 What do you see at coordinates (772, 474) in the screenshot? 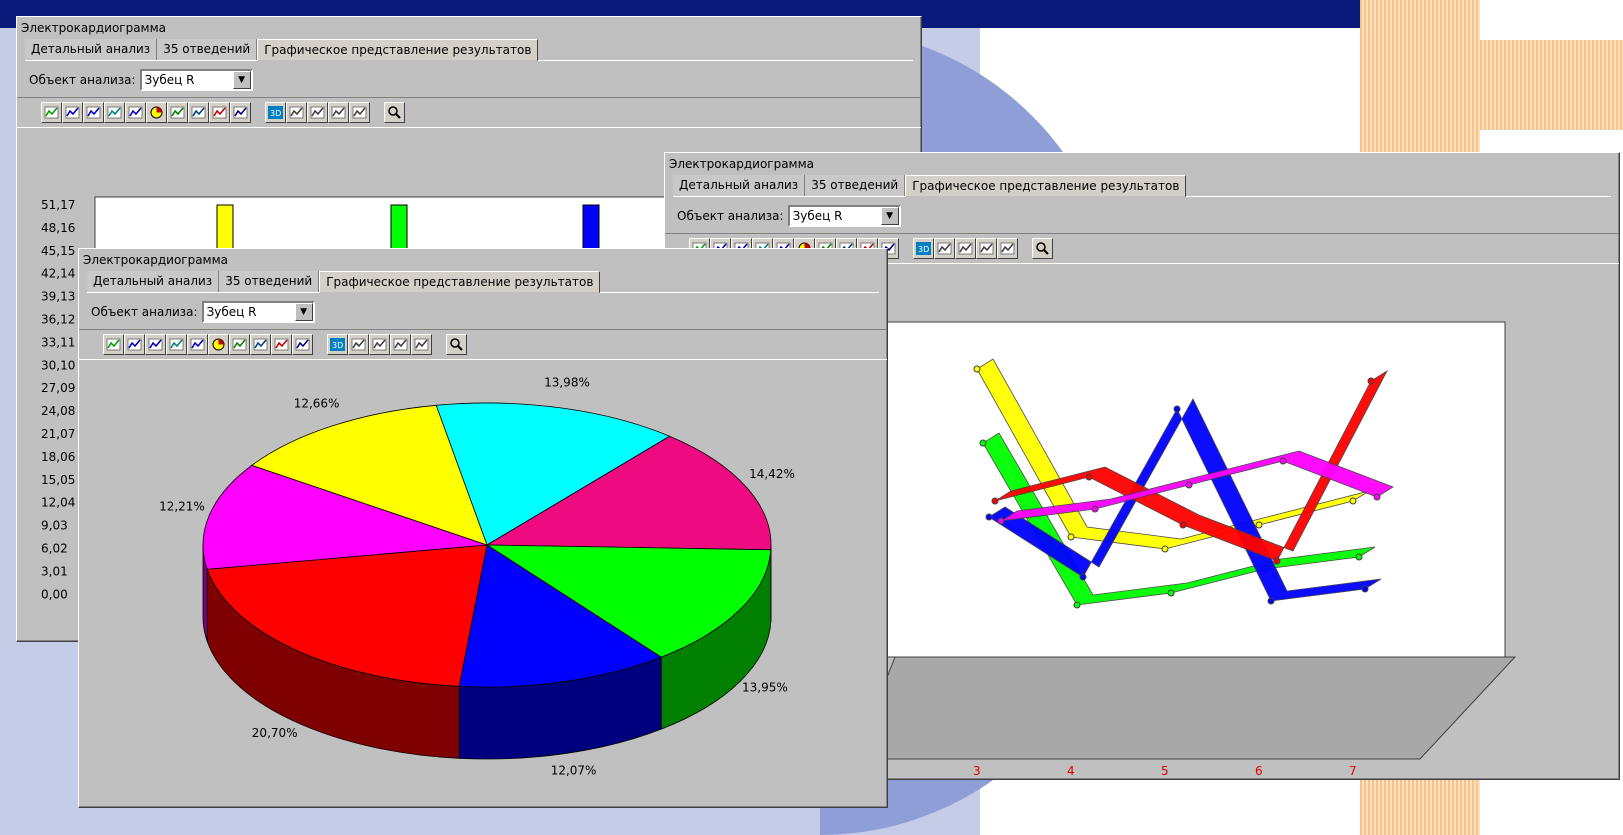
I see `pie-label: 14,42%` at bounding box center [772, 474].